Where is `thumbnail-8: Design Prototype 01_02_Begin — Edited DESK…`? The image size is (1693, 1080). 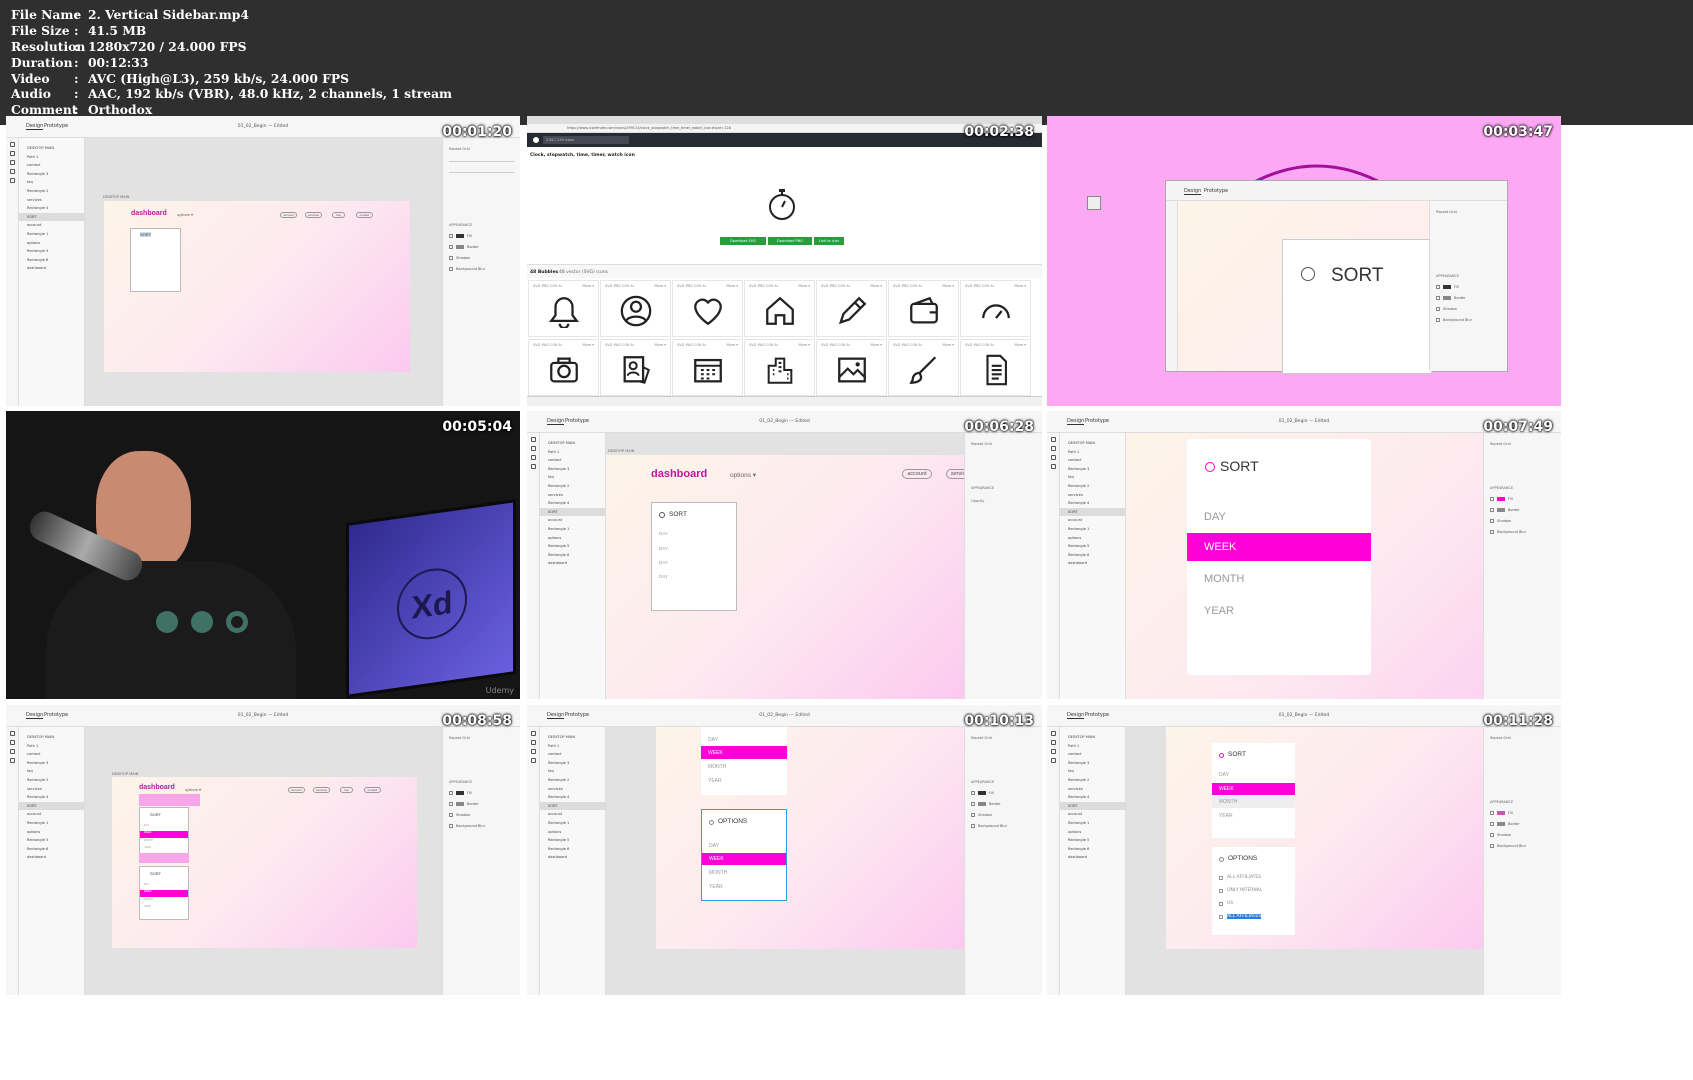 thumbnail-8: Design Prototype 01_02_Begin — Edited DESK… is located at coordinates (784, 850).